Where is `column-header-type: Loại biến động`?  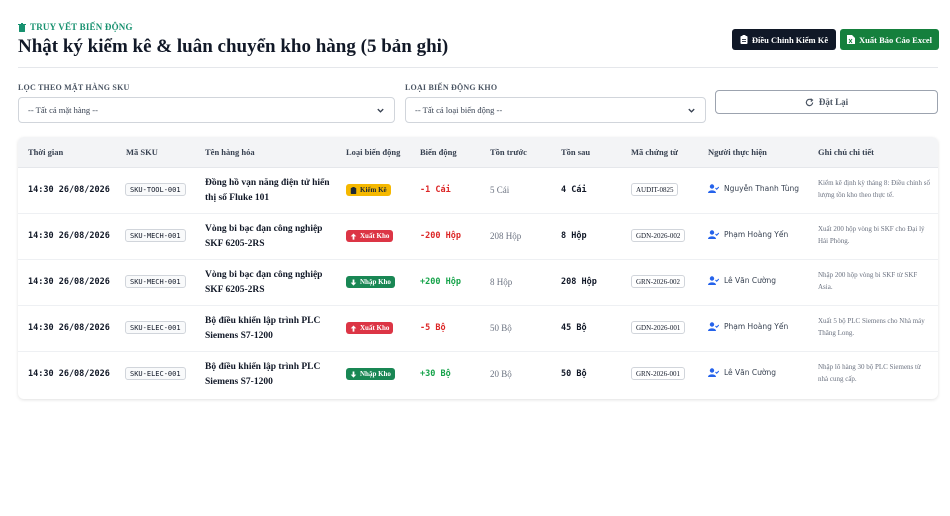
column-header-type: Loại biến động is located at coordinates (373, 152).